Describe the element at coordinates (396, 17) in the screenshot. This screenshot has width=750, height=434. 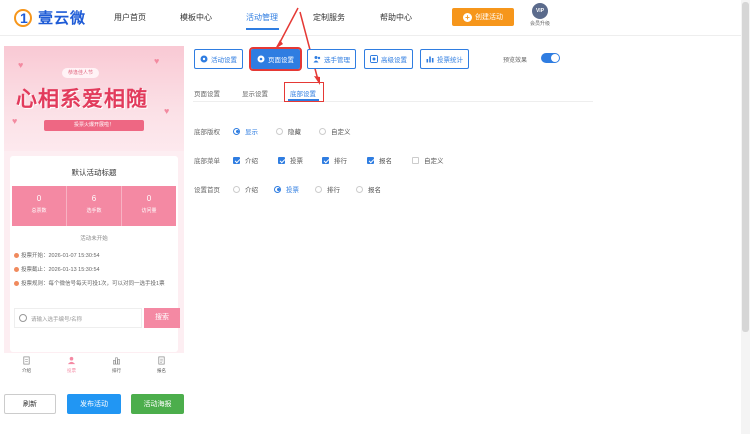
I see `nav-help-center: 帮助中心` at that location.